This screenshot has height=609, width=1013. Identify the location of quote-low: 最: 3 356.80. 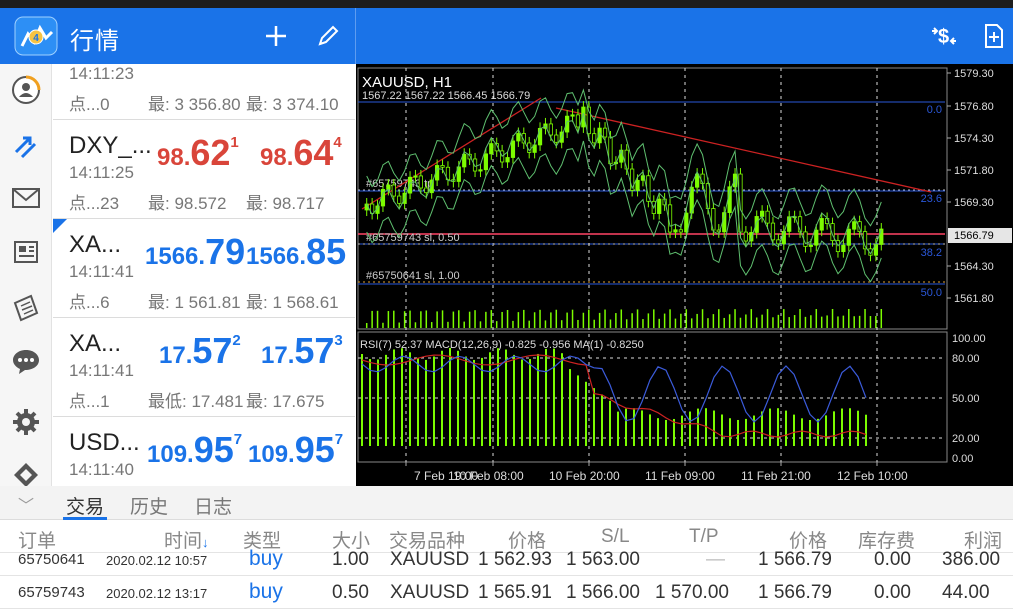
(194, 104).